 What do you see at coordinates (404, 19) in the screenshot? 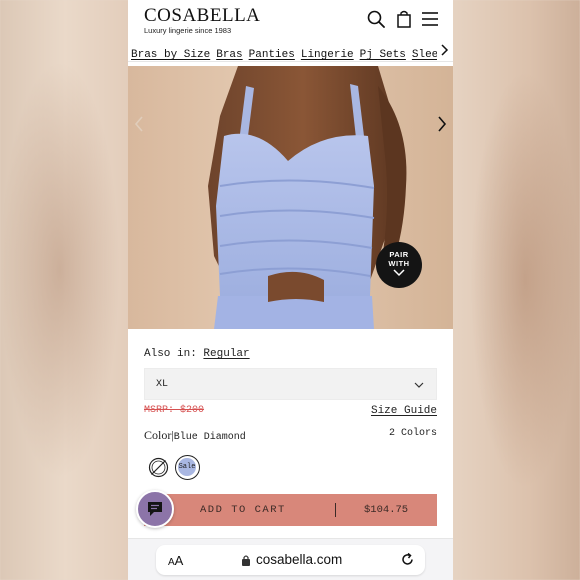
I see `shopping-bag-icon` at bounding box center [404, 19].